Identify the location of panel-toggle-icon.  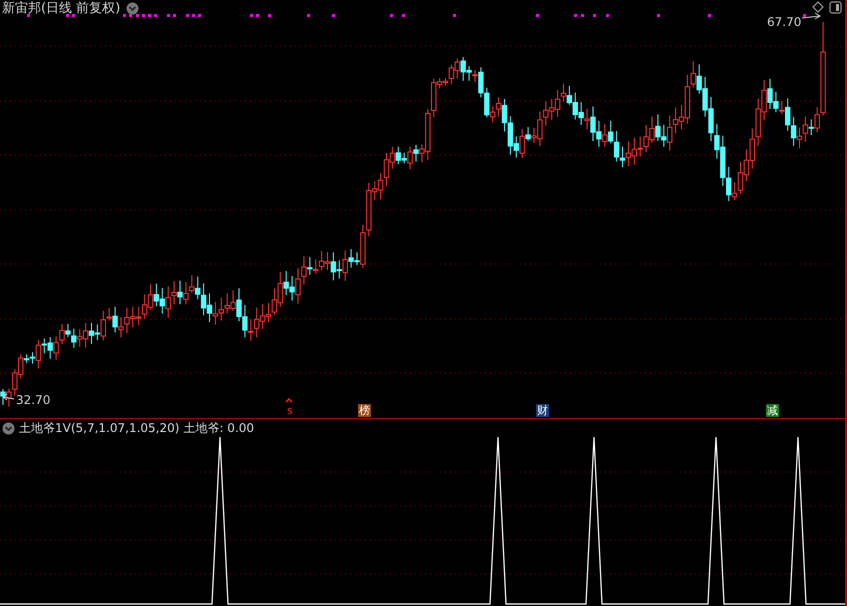
(835, 7).